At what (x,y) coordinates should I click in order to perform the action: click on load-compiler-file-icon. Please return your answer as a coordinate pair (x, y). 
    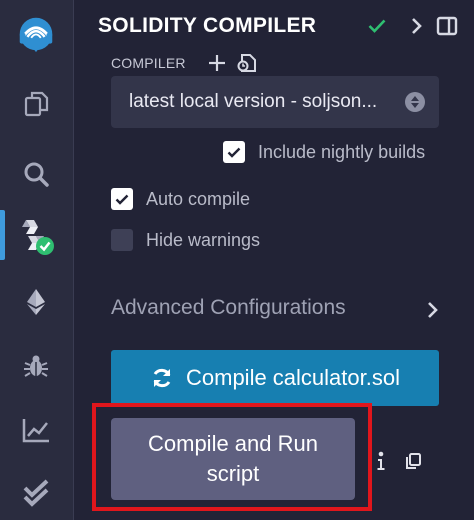
    Looking at the image, I should click on (247, 63).